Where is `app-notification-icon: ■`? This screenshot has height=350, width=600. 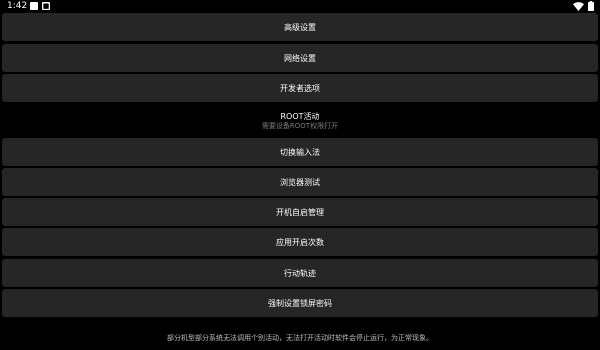
app-notification-icon: ■ is located at coordinates (46, 5).